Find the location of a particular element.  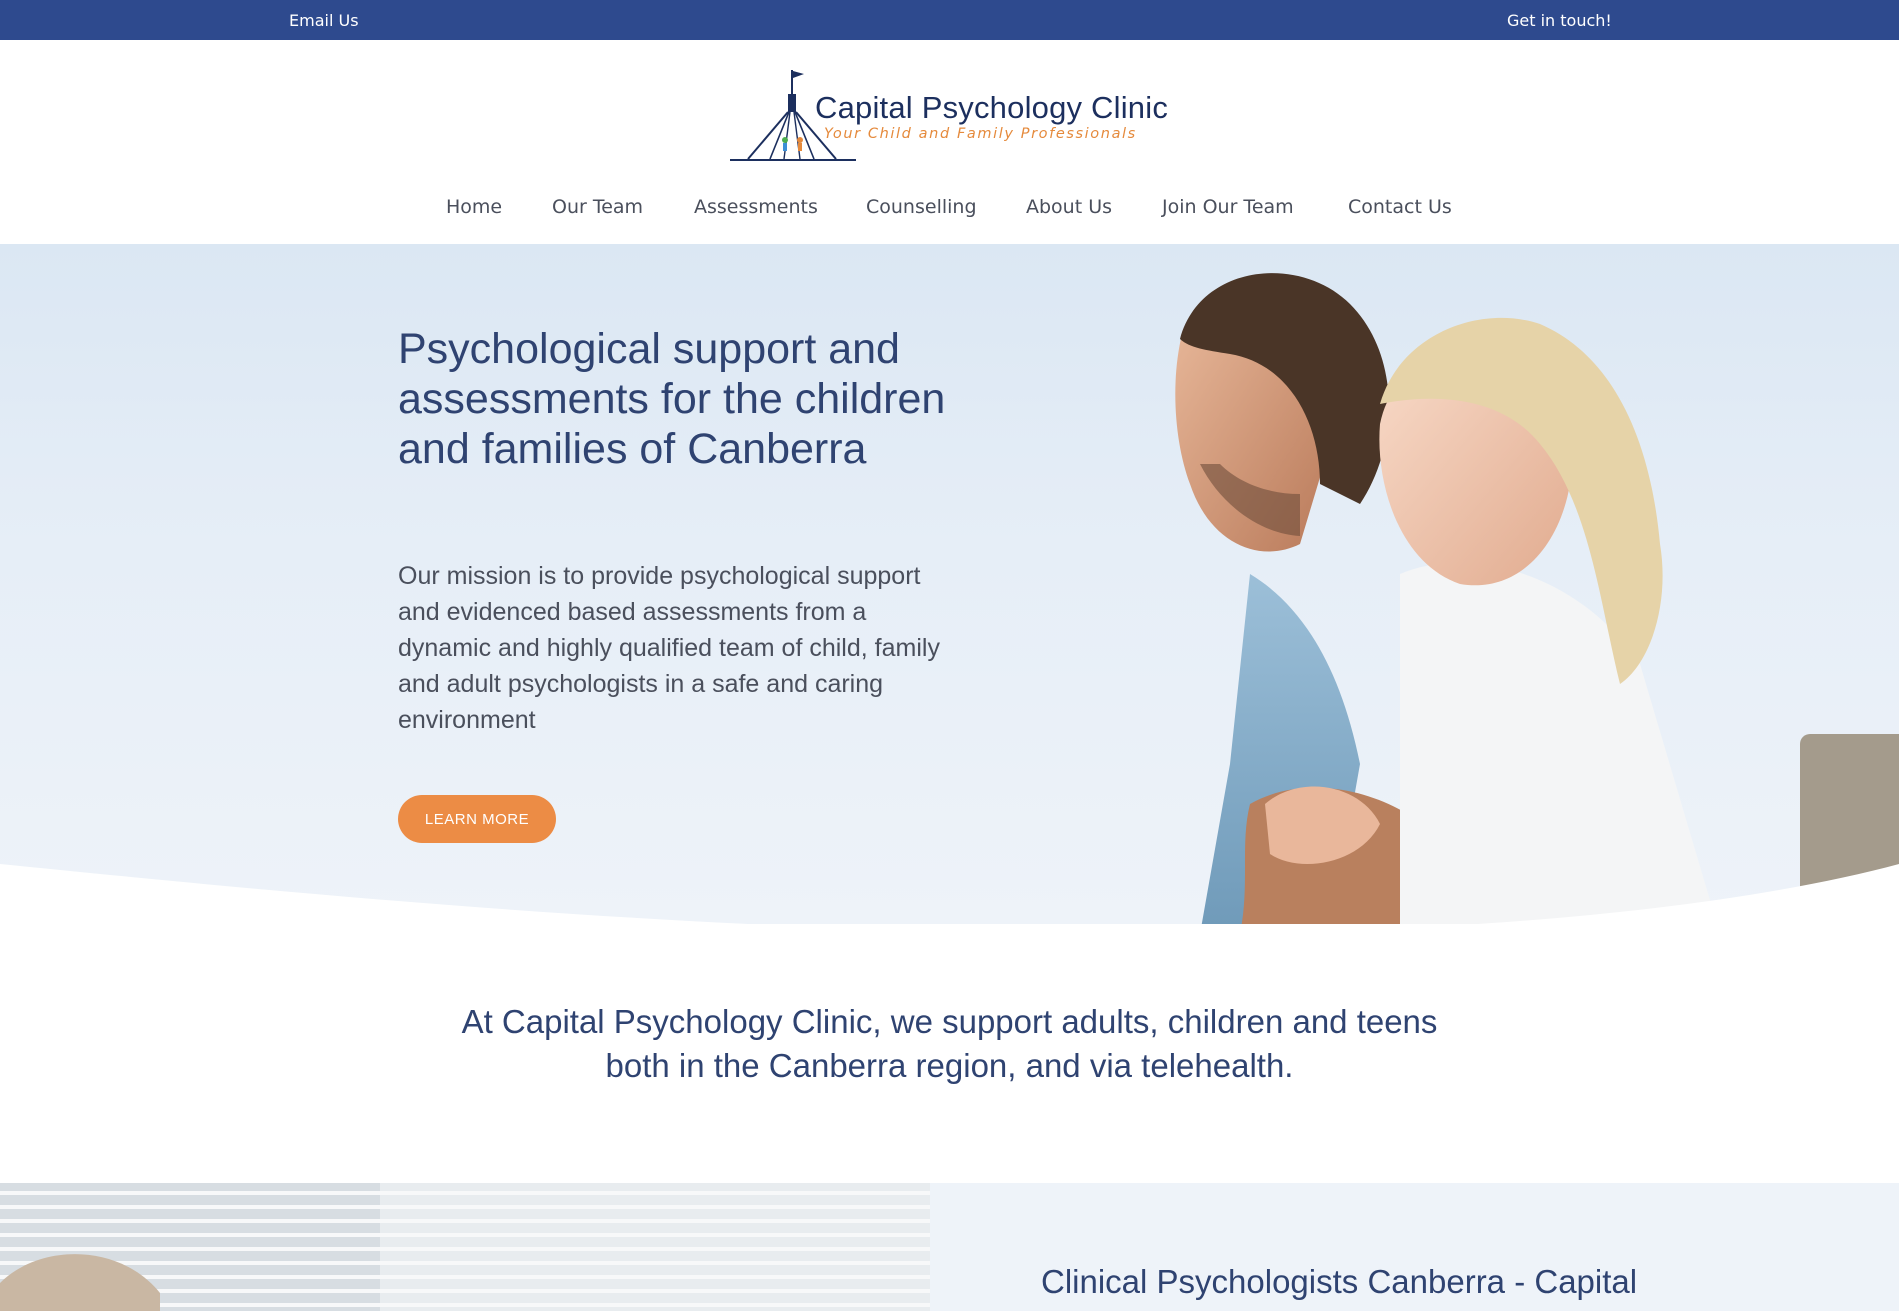

logo-tagline: Your Child and Family Professionals is located at coordinates (980, 134).